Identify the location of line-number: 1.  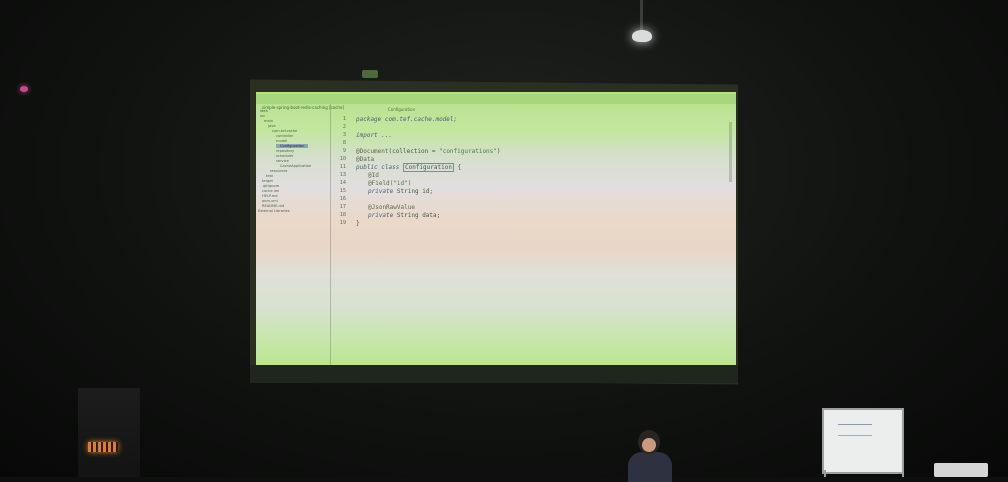
(344, 119).